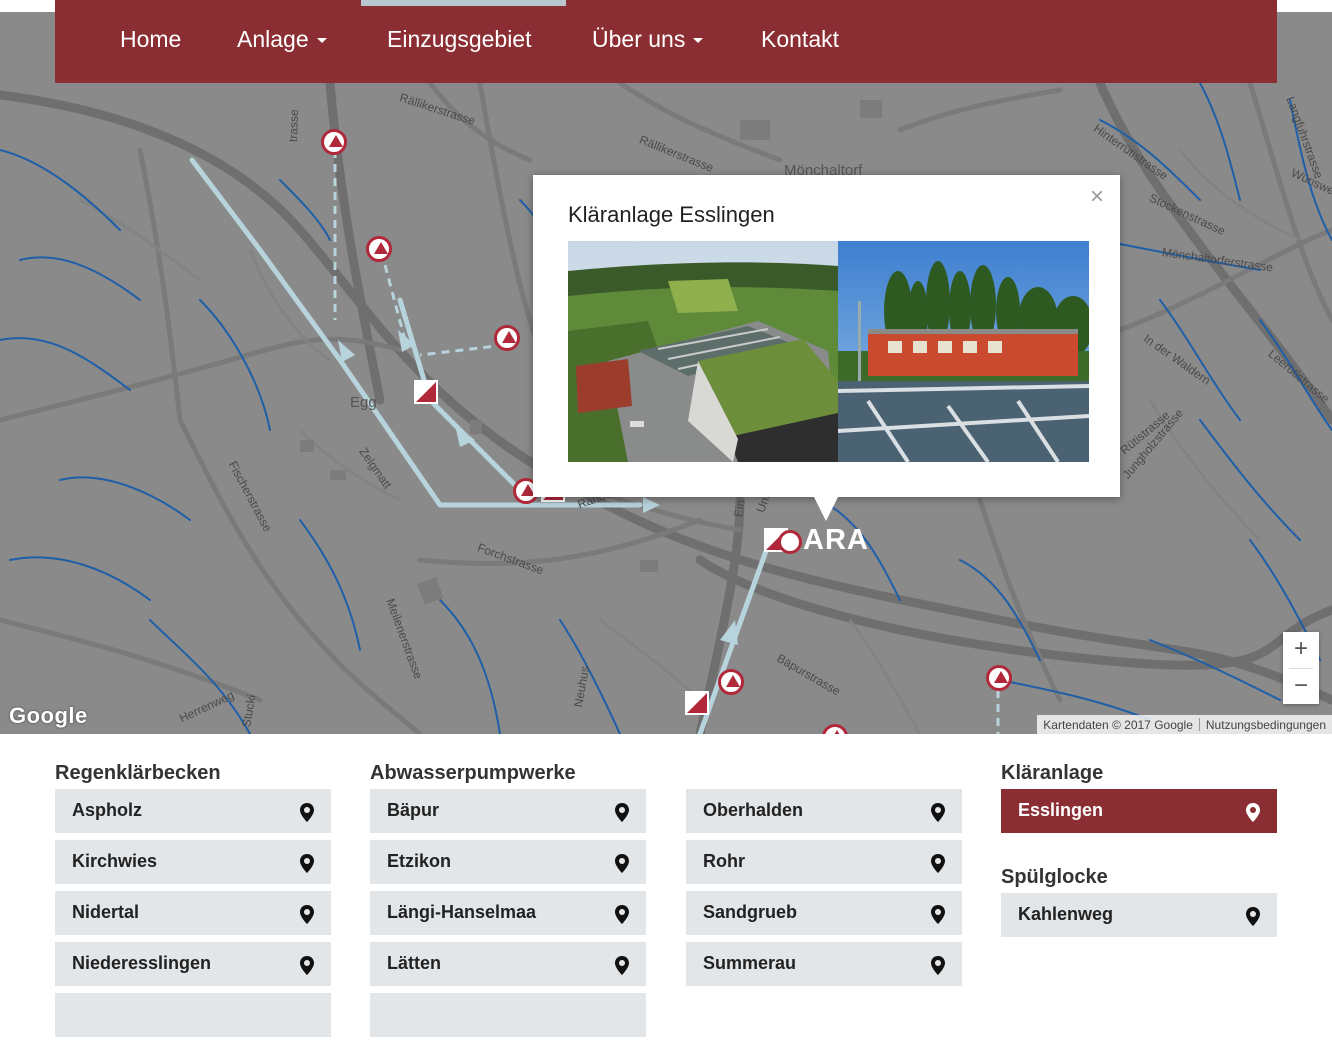 This screenshot has height=1044, width=1332. Describe the element at coordinates (462, 912) in the screenshot. I see `list-item-label: Längi-Hanselmaa` at that location.